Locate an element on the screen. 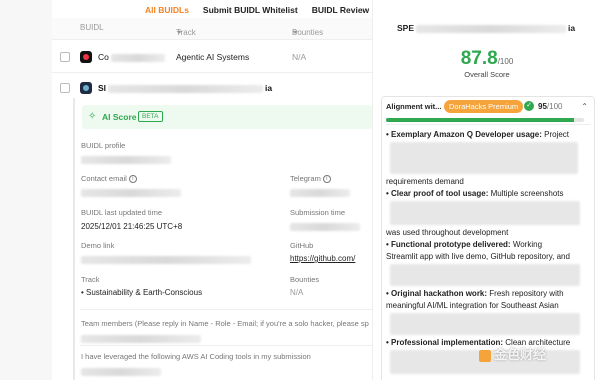 This screenshot has width=600, height=380. profile-label: BUIDL profile is located at coordinates (103, 145).